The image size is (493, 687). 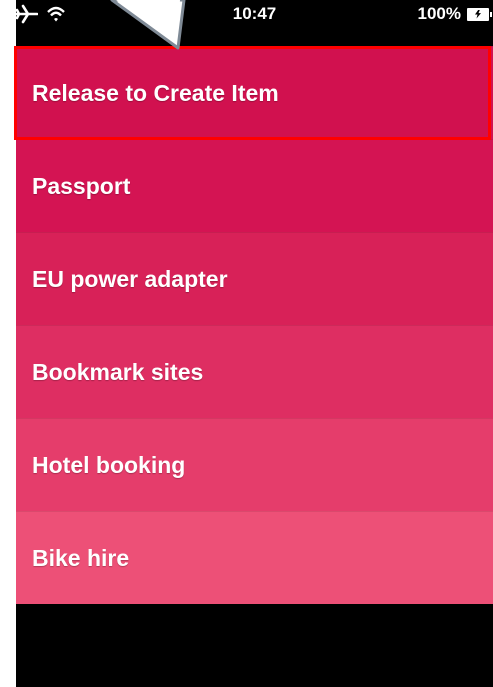 I want to click on status-right: 100%, so click(x=454, y=14).